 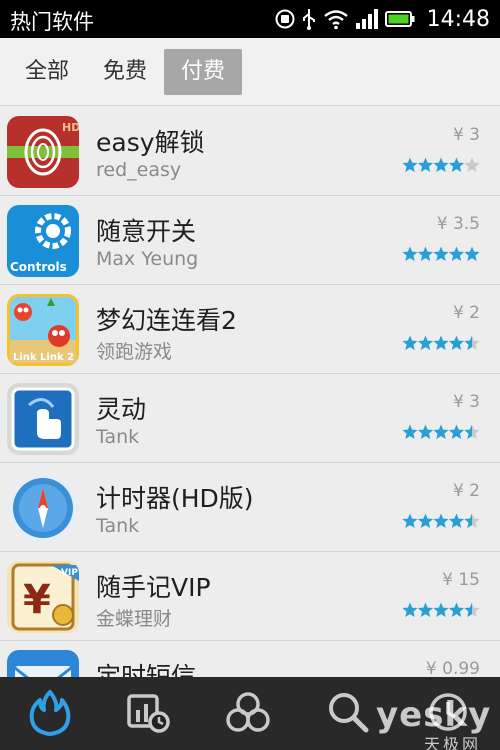 I want to click on status-bar: 热门软件 14:48, so click(x=250, y=19).